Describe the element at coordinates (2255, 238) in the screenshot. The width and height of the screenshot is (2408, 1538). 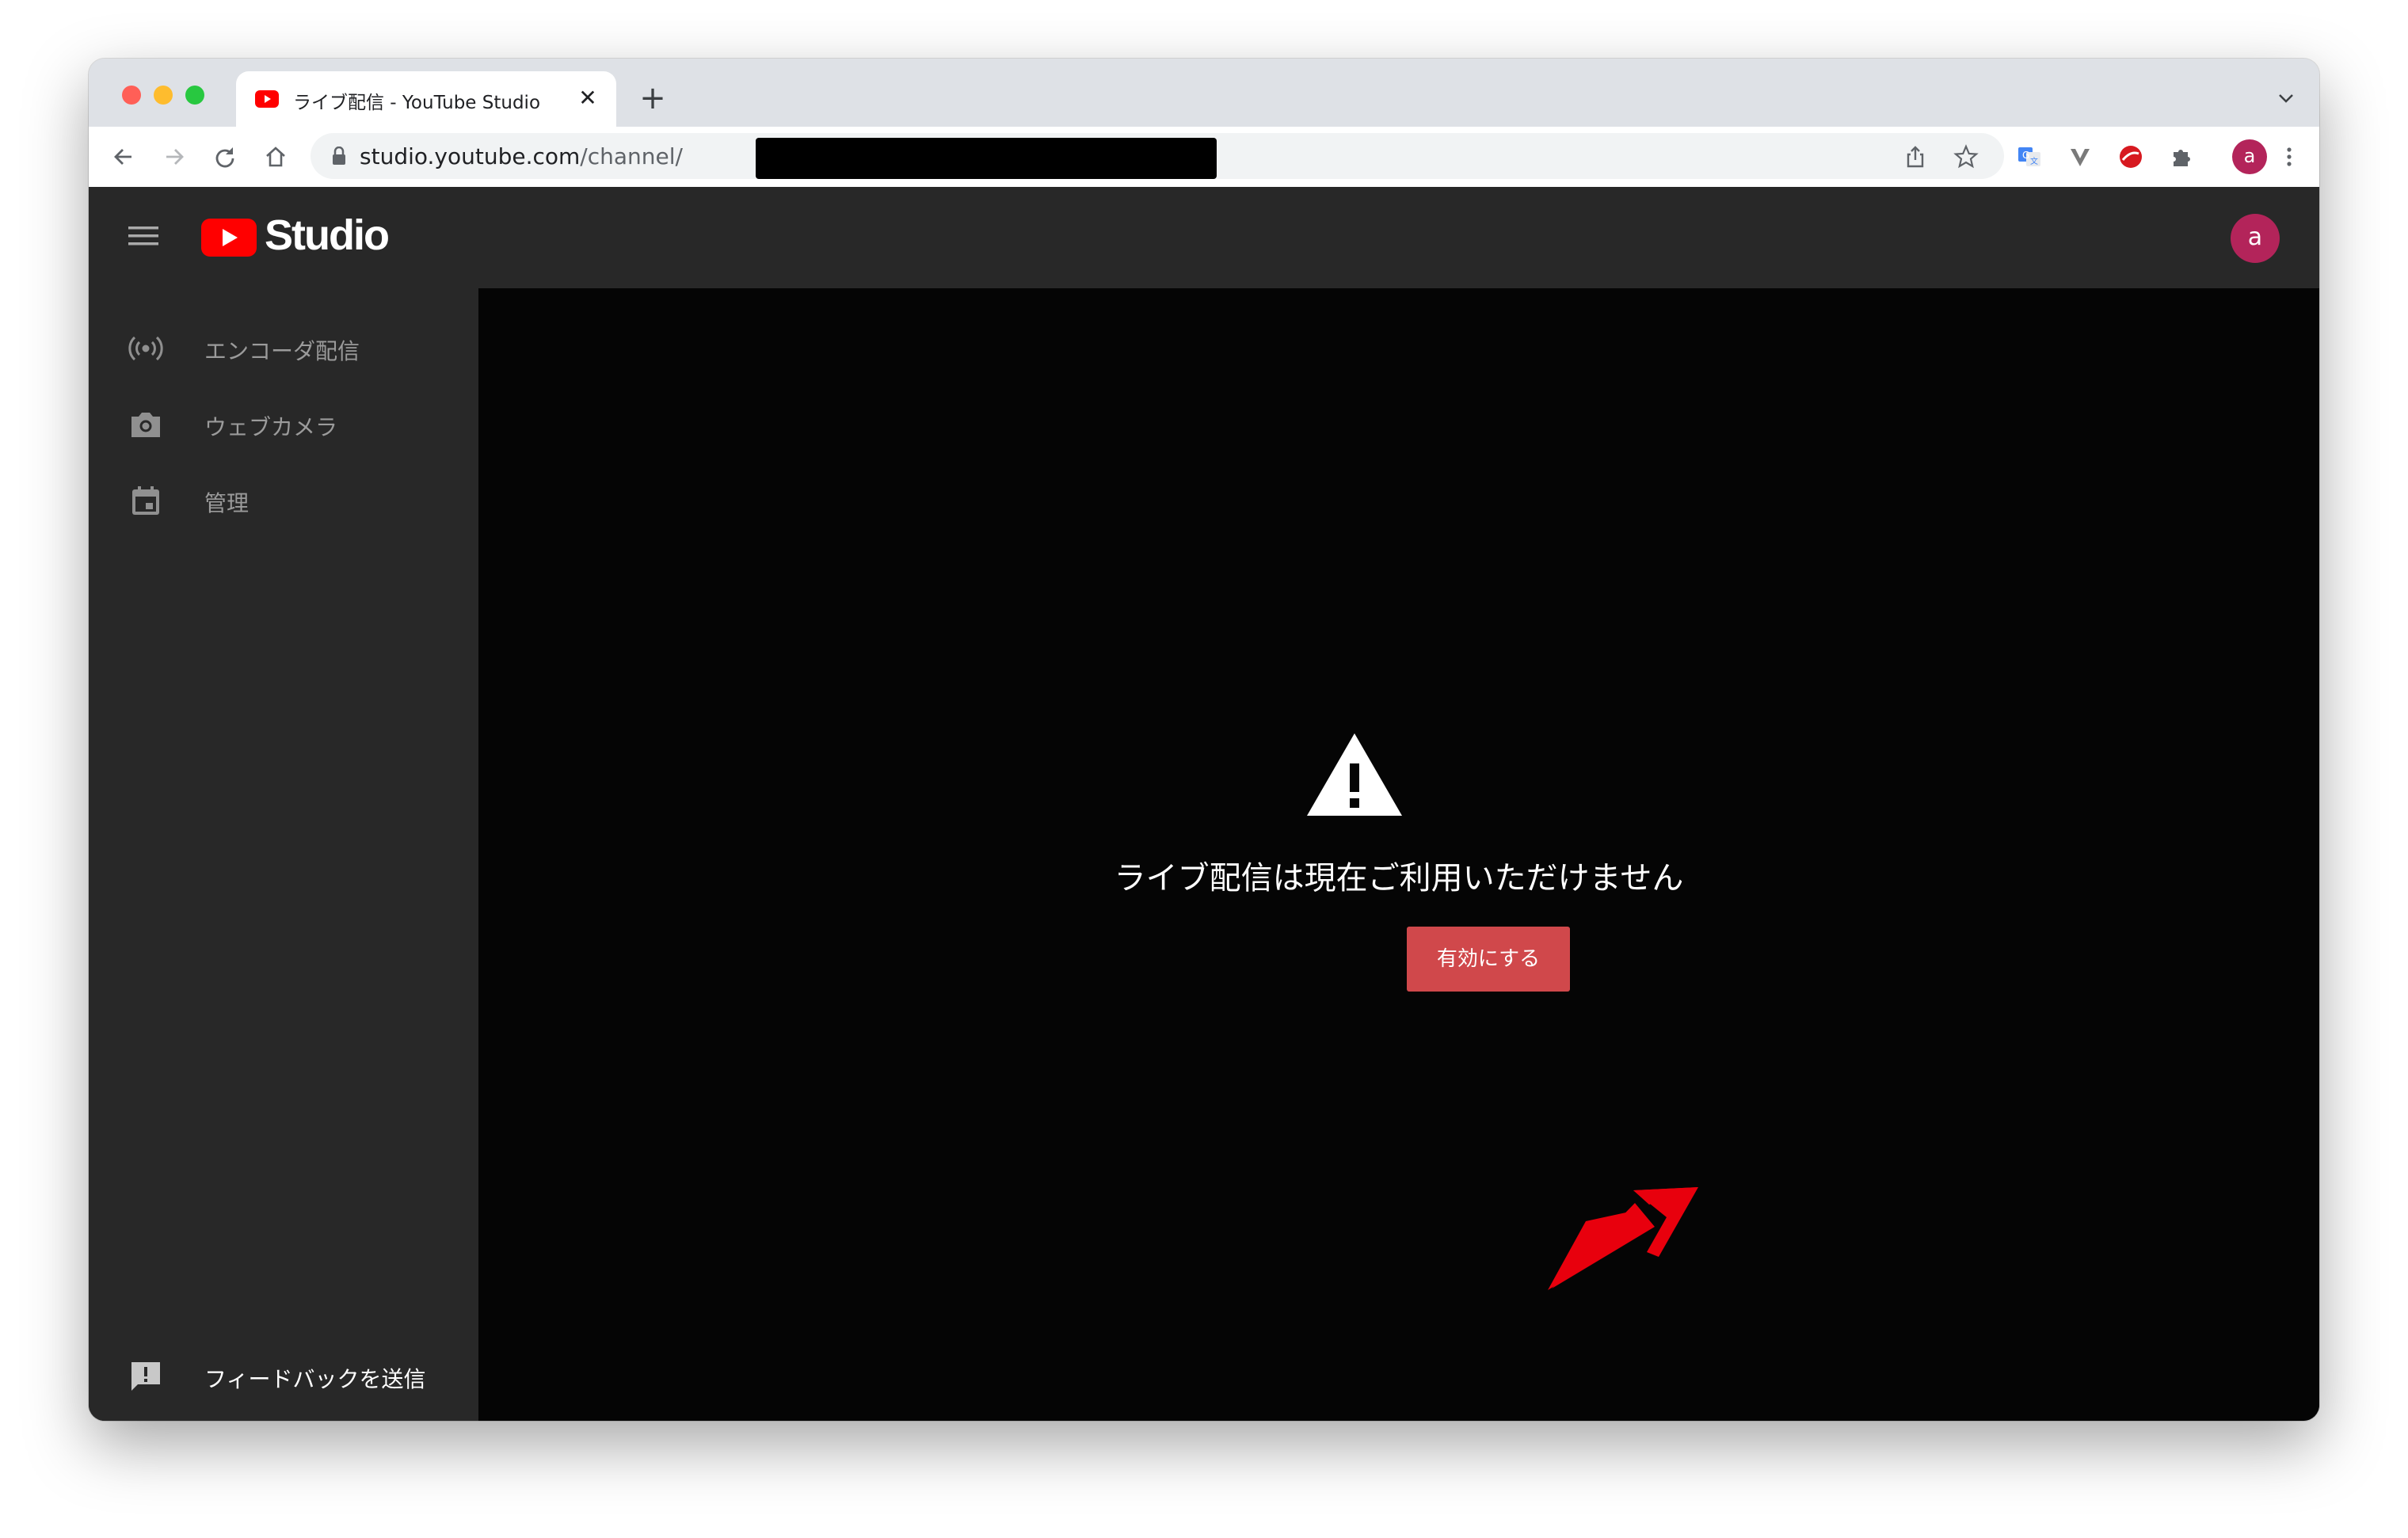
I see `account-avatar: a` at that location.